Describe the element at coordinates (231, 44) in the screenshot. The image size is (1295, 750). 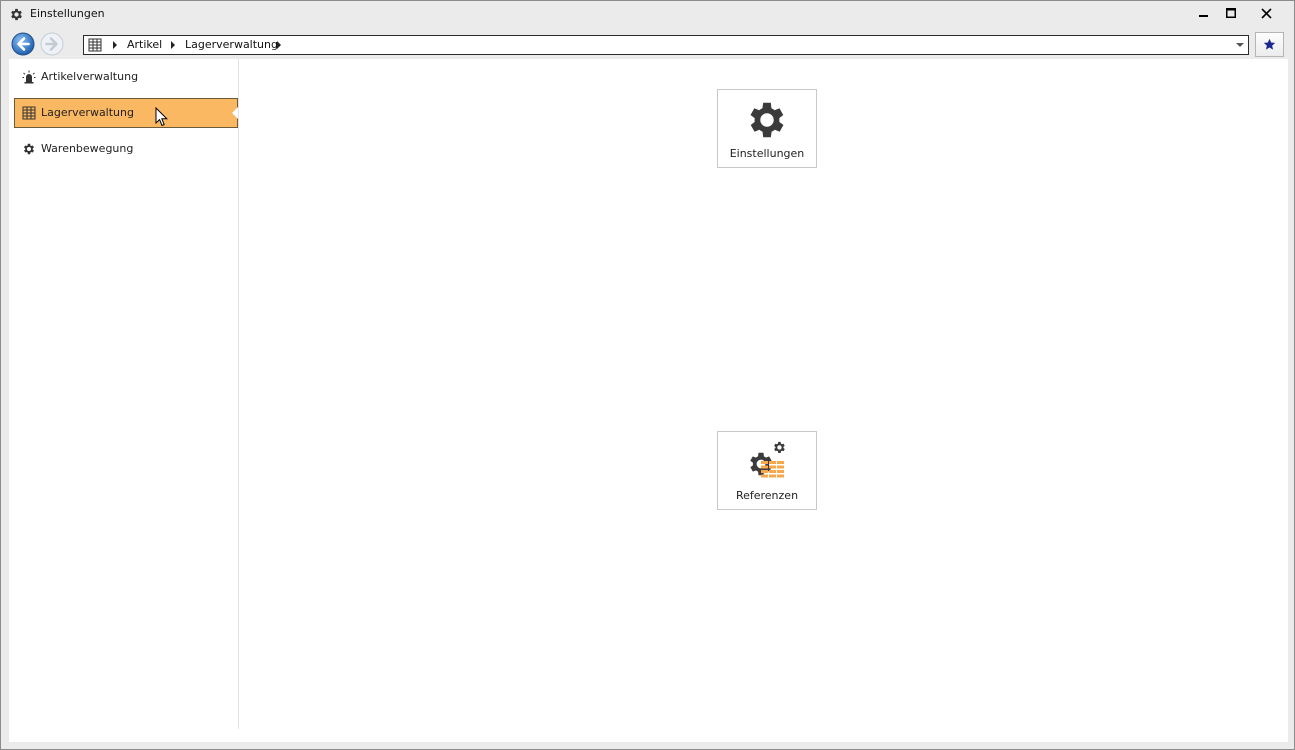
I see `breadcrumb-lagerverwaltung: Lagerverwaltung` at that location.